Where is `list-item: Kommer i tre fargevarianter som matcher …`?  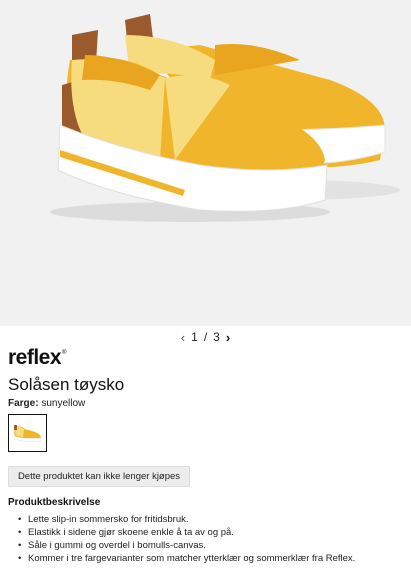
list-item: Kommer i tre fargevarianter som matcher … is located at coordinates (186, 558).